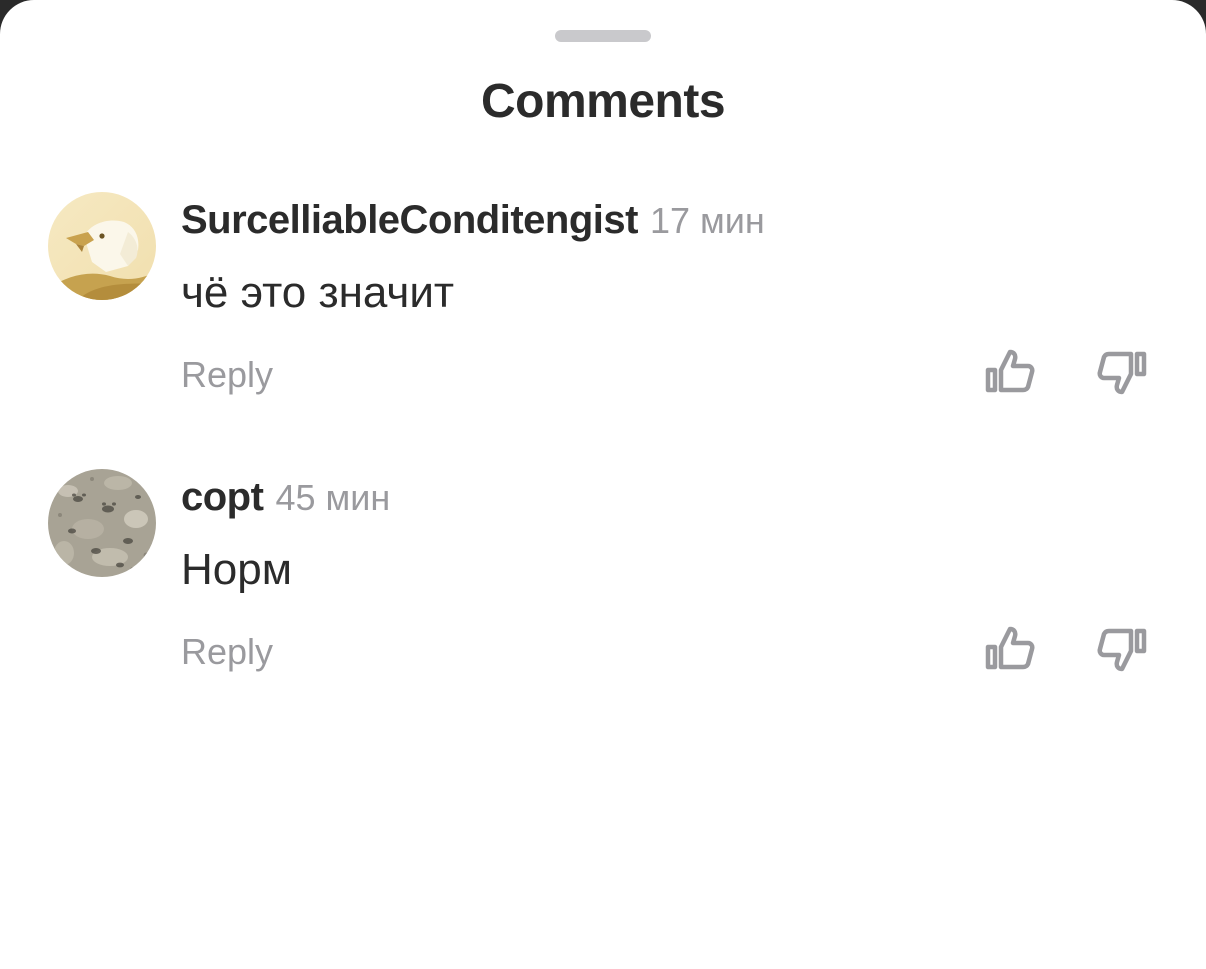  Describe the element at coordinates (409, 220) in the screenshot. I see `comment-username: SurcelliableConditengist` at that location.